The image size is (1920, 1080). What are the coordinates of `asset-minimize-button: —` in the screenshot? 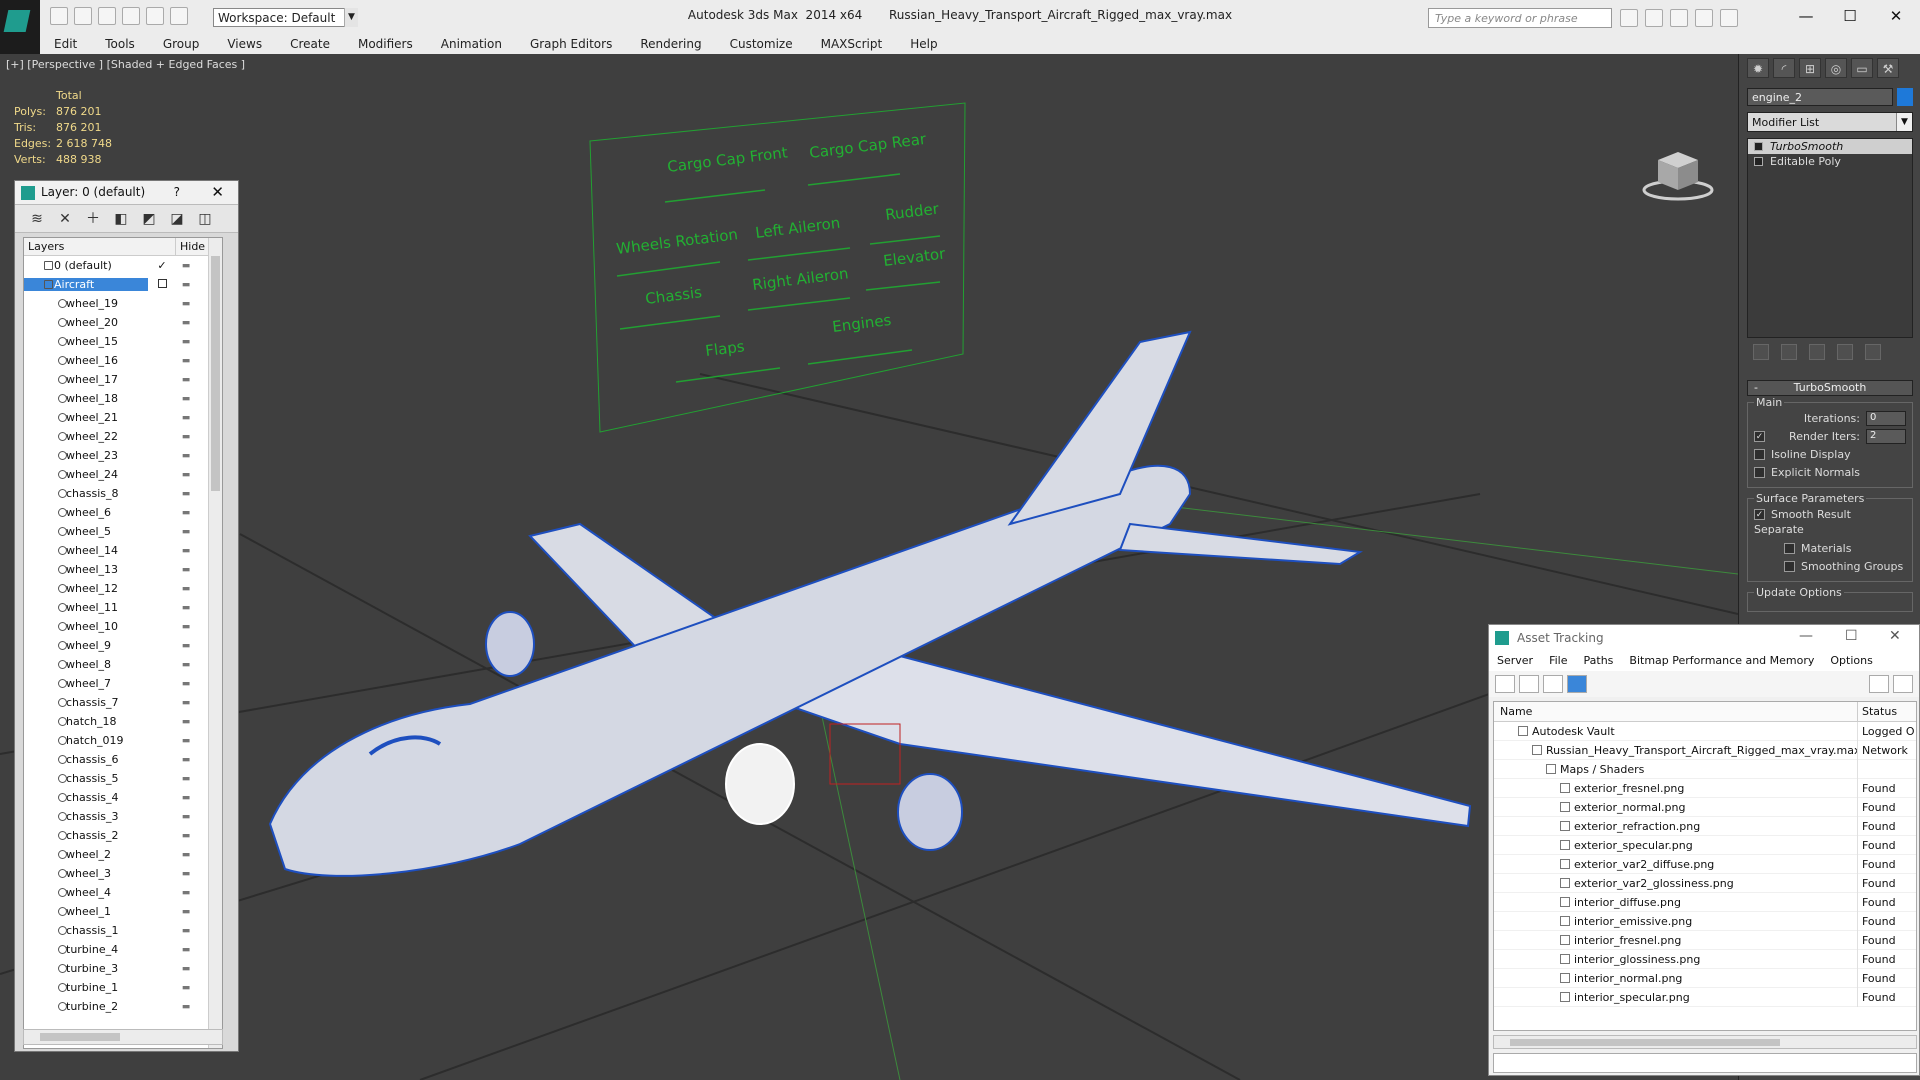 It's located at (1806, 636).